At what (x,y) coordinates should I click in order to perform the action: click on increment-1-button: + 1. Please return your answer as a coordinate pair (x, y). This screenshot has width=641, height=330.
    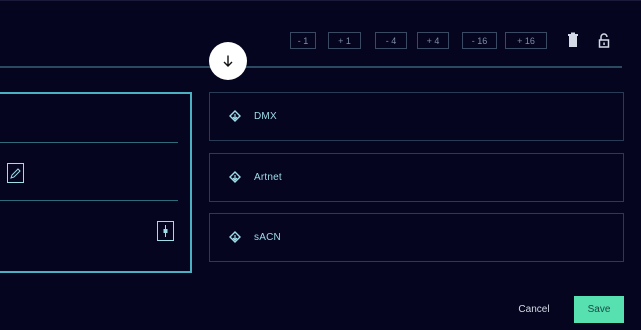
    Looking at the image, I should click on (344, 40).